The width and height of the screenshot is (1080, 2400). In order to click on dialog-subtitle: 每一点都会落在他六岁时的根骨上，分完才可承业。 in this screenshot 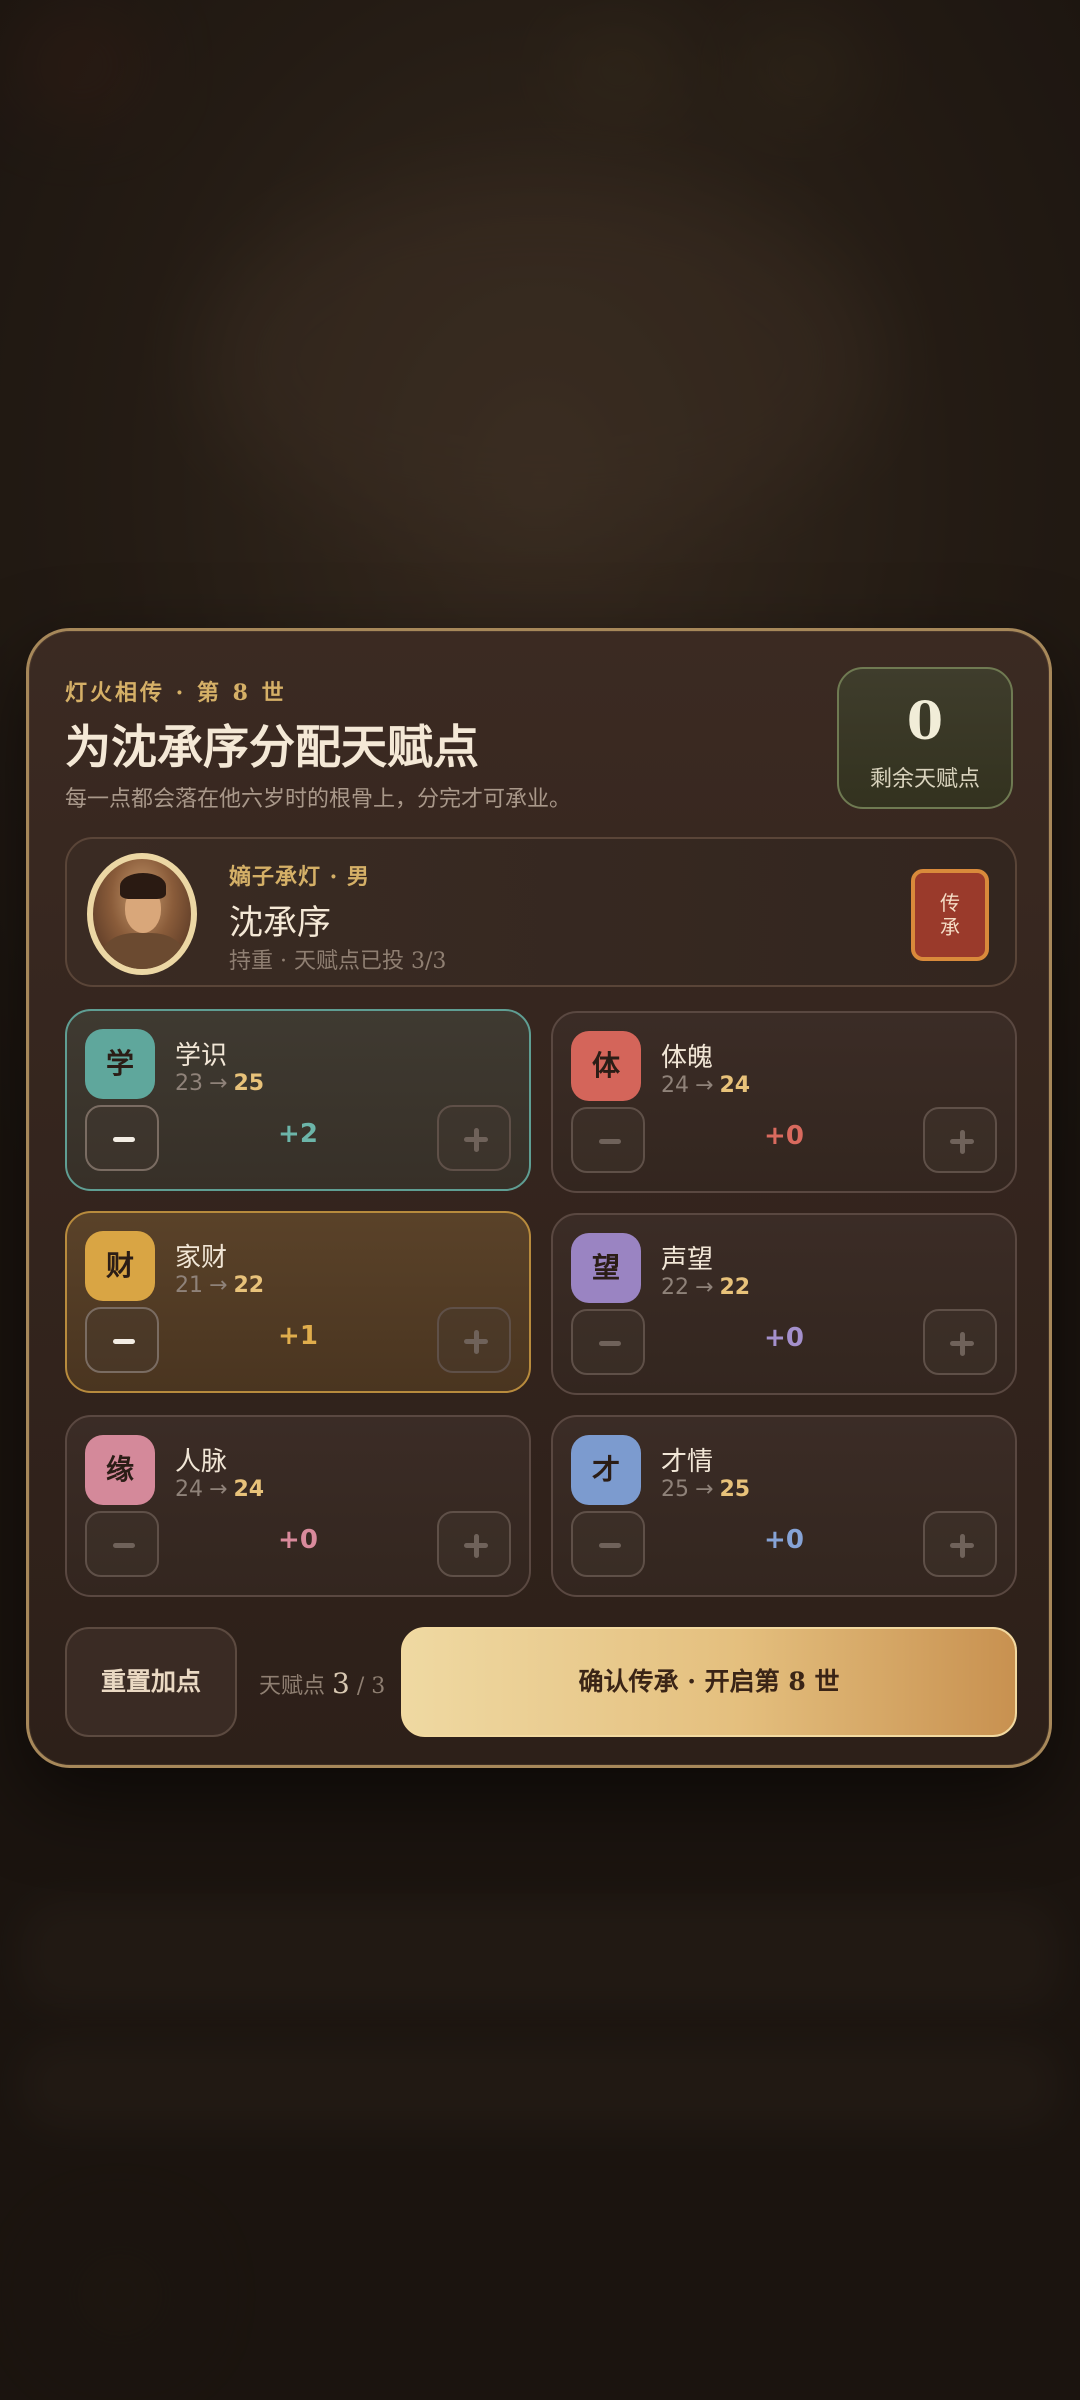, I will do `click(318, 799)`.